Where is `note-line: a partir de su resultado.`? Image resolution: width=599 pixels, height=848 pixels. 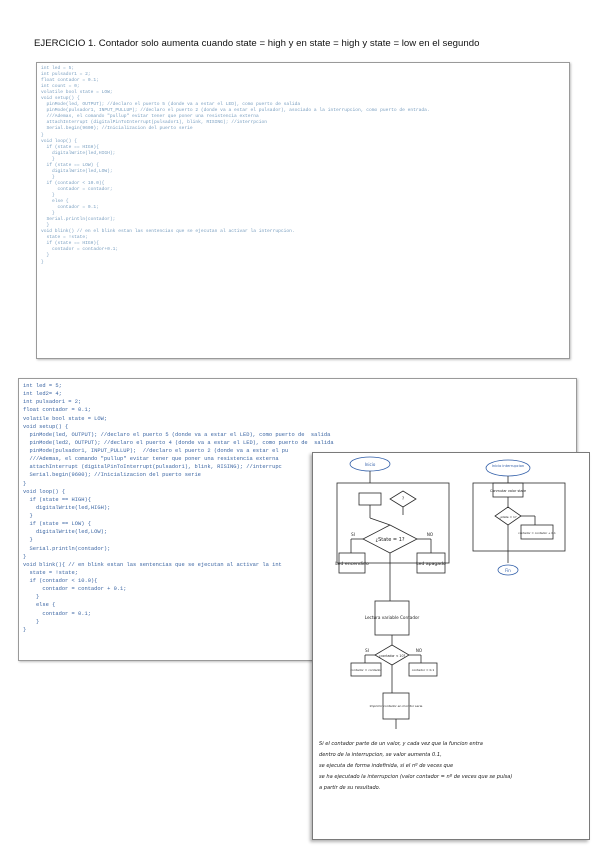
note-line: a partir de su resultado. is located at coordinates (350, 788).